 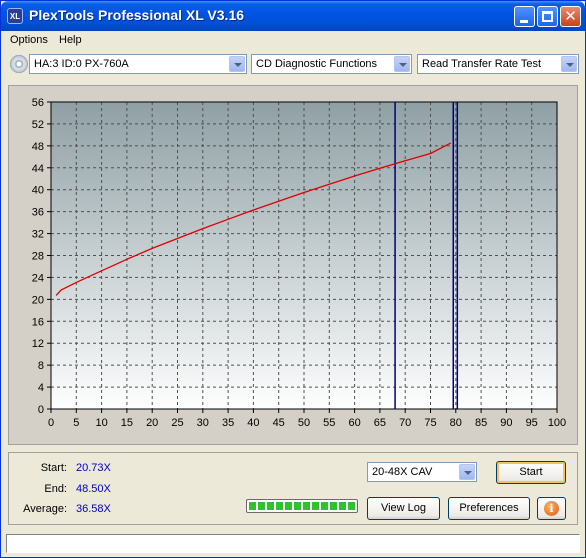 I want to click on function-select-value: CD Diagnostic Functions, so click(x=317, y=64).